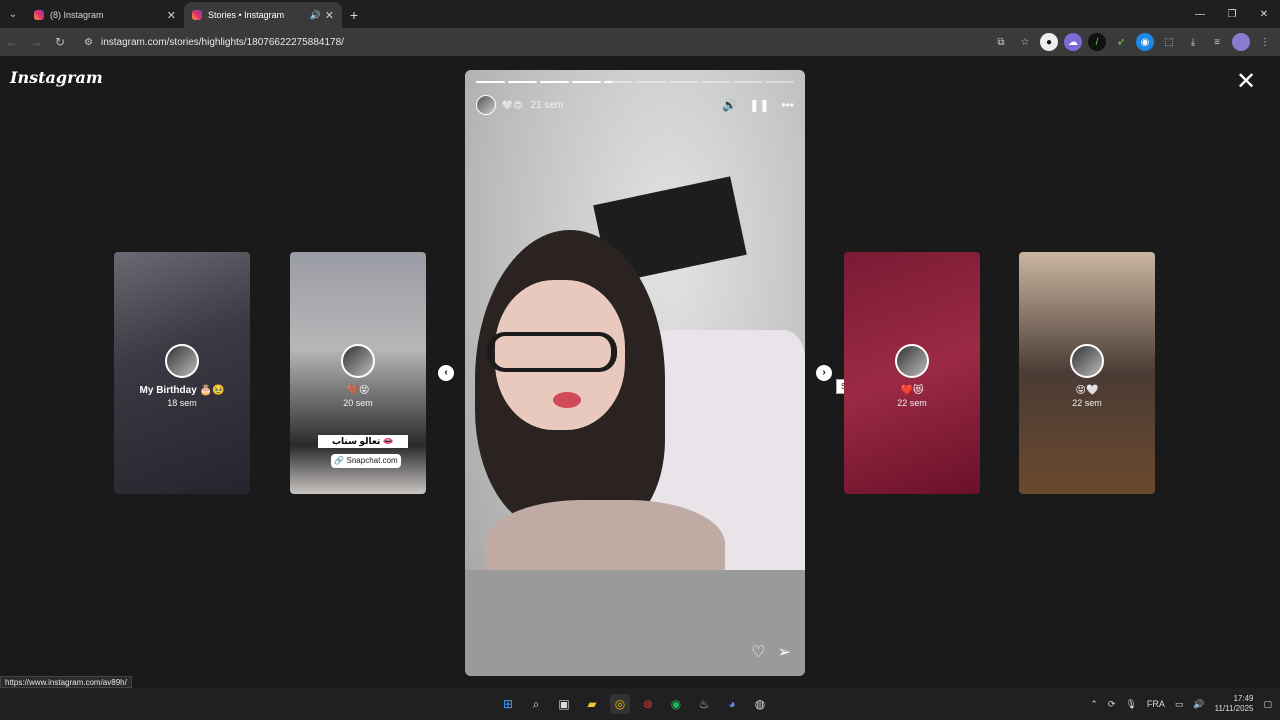  Describe the element at coordinates (704, 704) in the screenshot. I see `steam-icon: ♨` at that location.